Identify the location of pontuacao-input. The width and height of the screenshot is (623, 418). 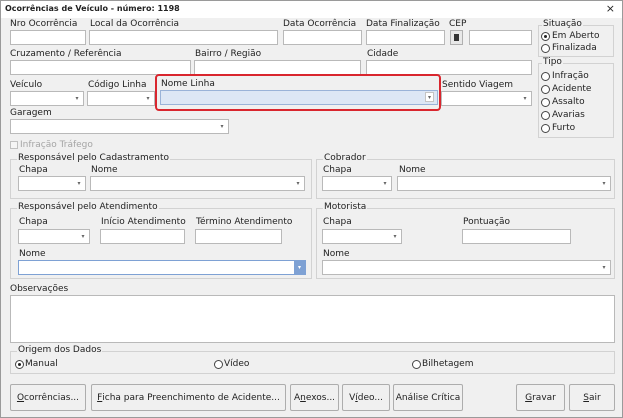
(516, 236).